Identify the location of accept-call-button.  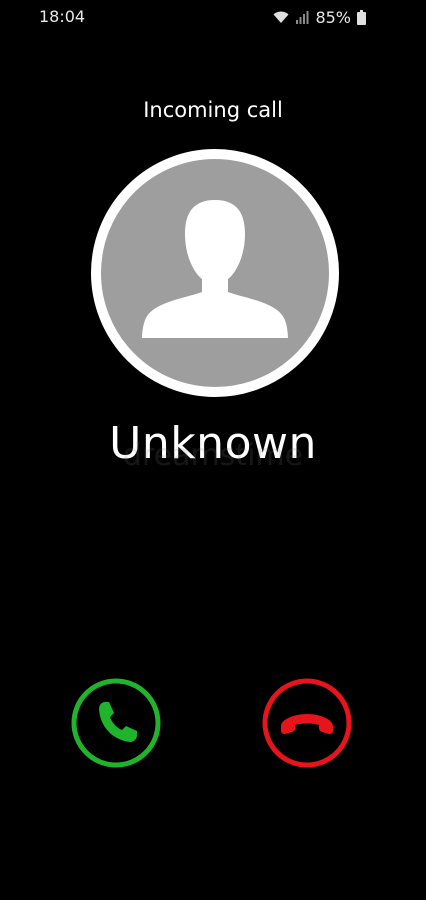
(116, 723).